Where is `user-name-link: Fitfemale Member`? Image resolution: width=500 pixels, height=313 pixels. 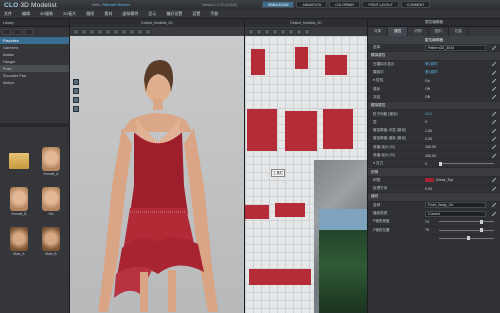 user-name-link: Fitfemale Member is located at coordinates (116, 5).